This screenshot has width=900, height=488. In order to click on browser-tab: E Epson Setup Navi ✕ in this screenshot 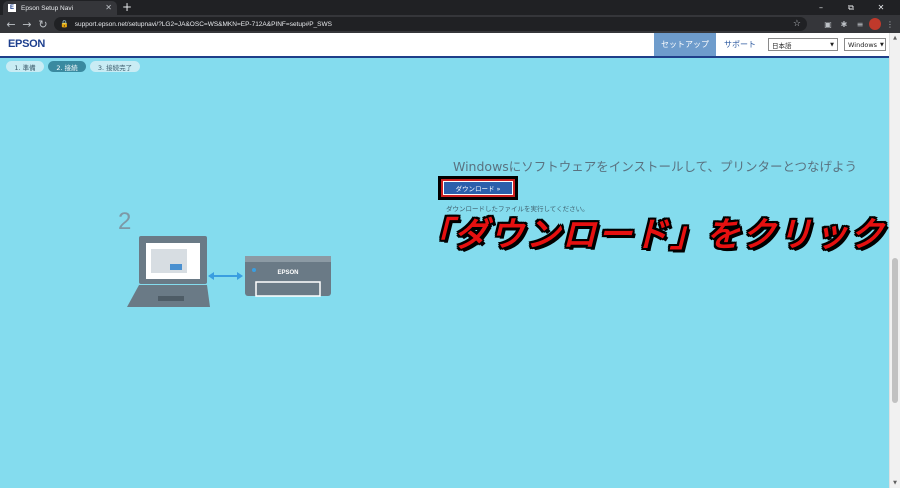, I will do `click(60, 8)`.